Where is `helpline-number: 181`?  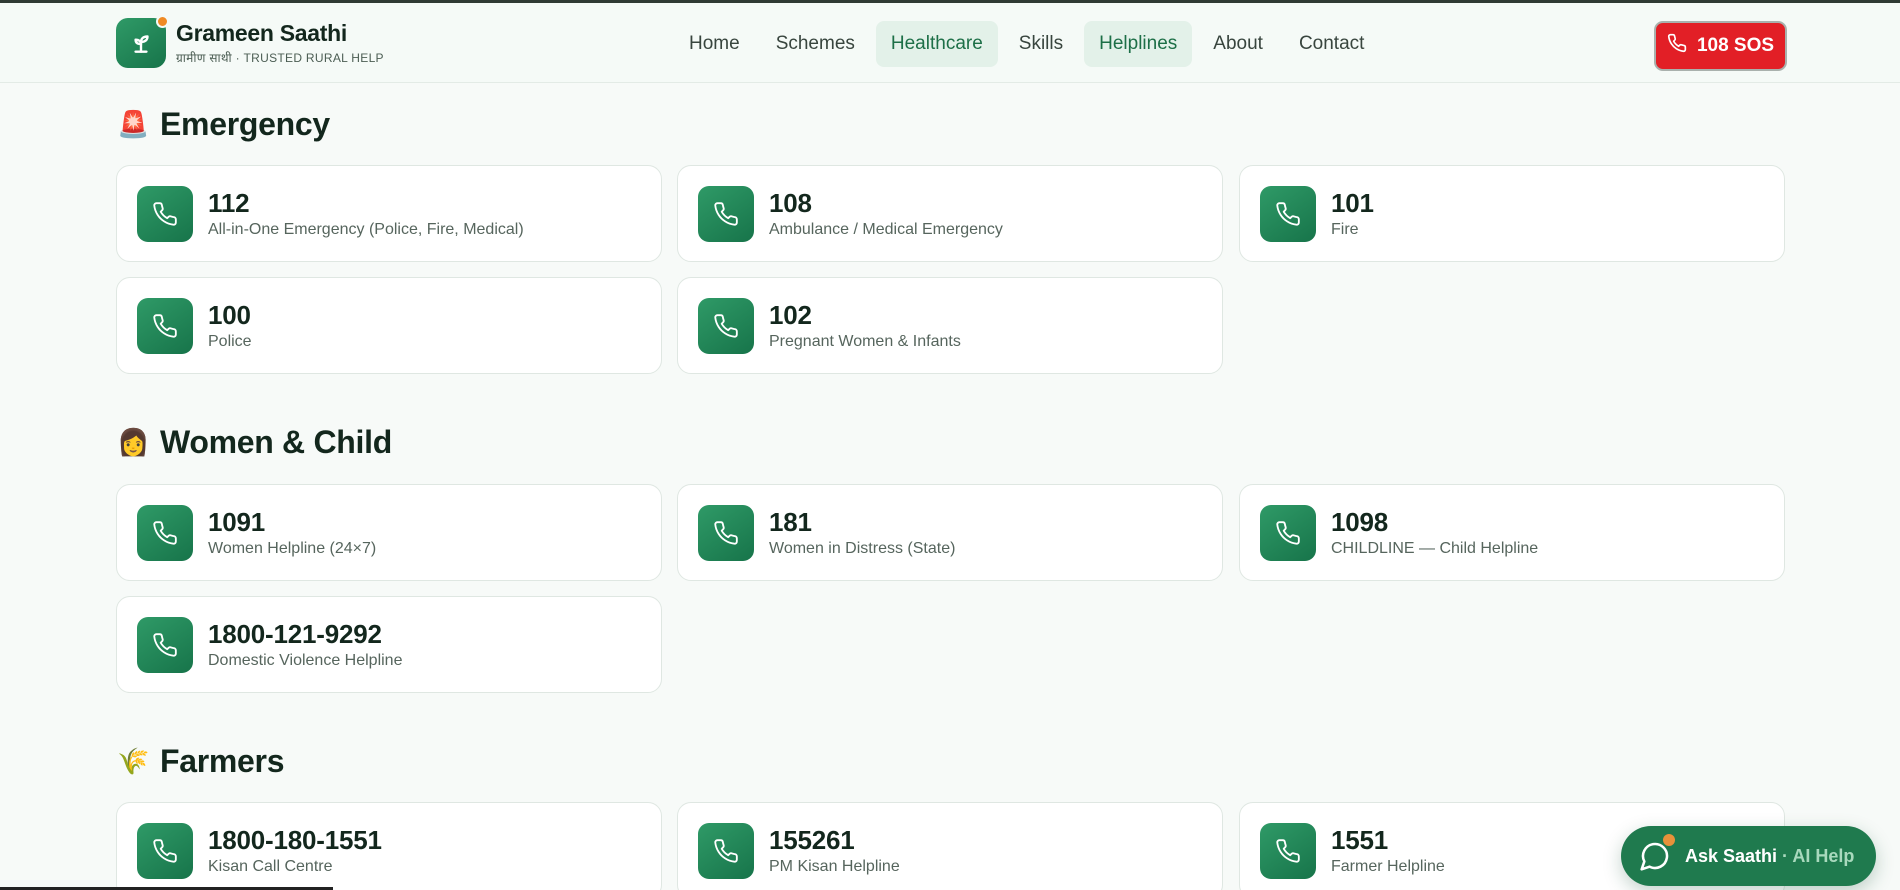 helpline-number: 181 is located at coordinates (790, 522).